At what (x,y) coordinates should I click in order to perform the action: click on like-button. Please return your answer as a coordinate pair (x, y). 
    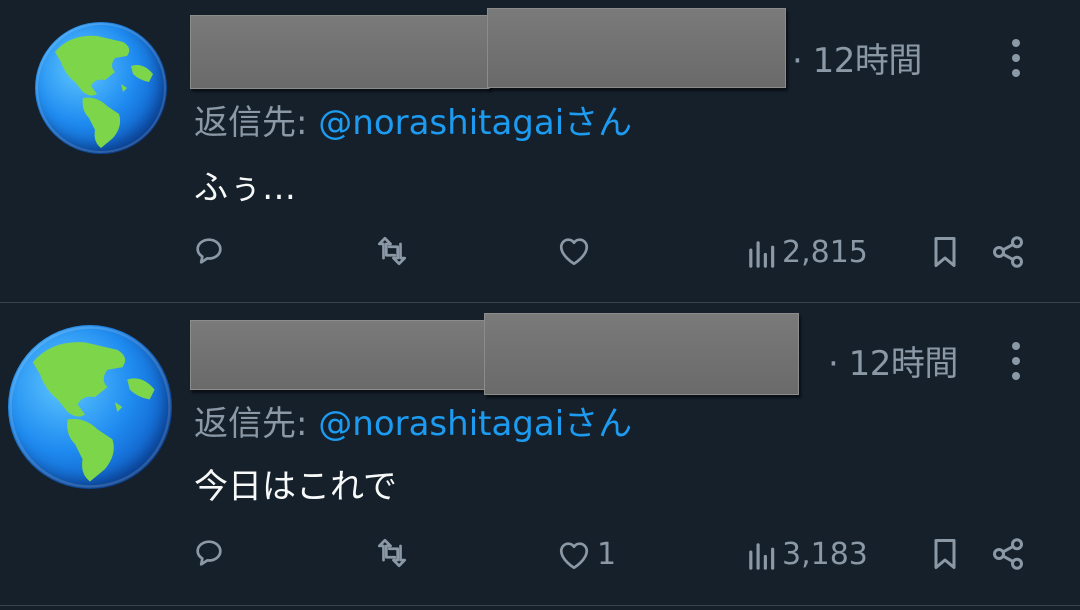
    Looking at the image, I should click on (577, 251).